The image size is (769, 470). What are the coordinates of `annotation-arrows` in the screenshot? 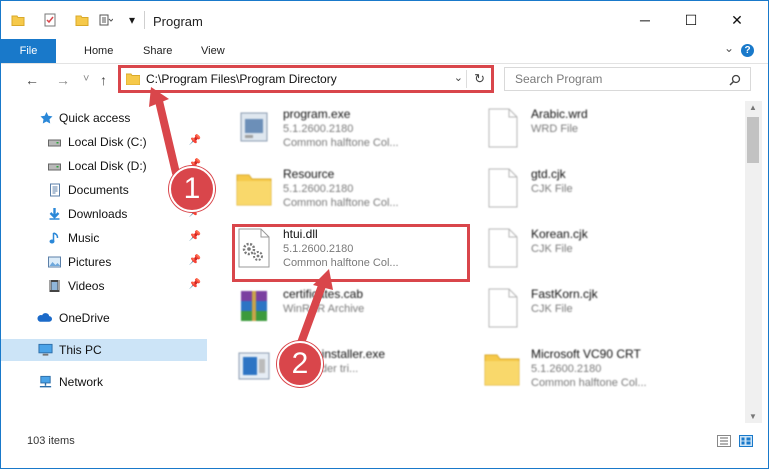 It's located at (241, 221).